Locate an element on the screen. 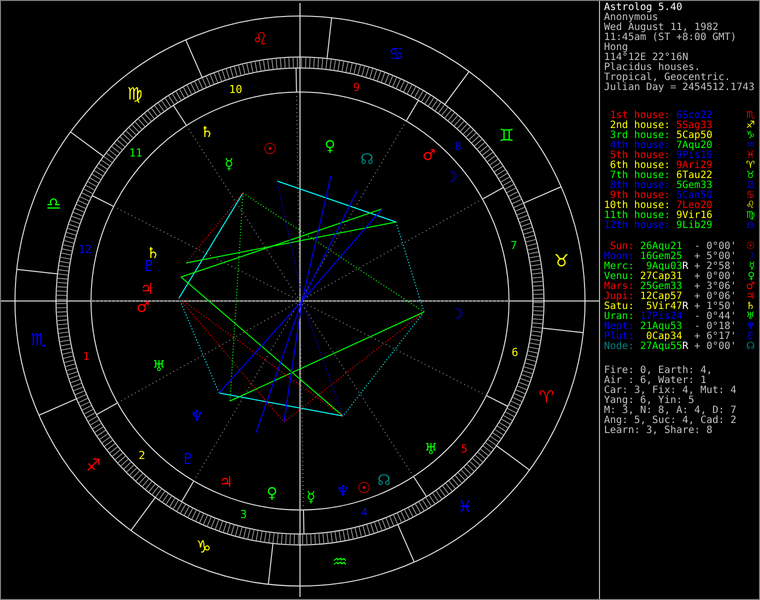 The width and height of the screenshot is (760, 600). planet-latitude: - 0°00' is located at coordinates (715, 247).